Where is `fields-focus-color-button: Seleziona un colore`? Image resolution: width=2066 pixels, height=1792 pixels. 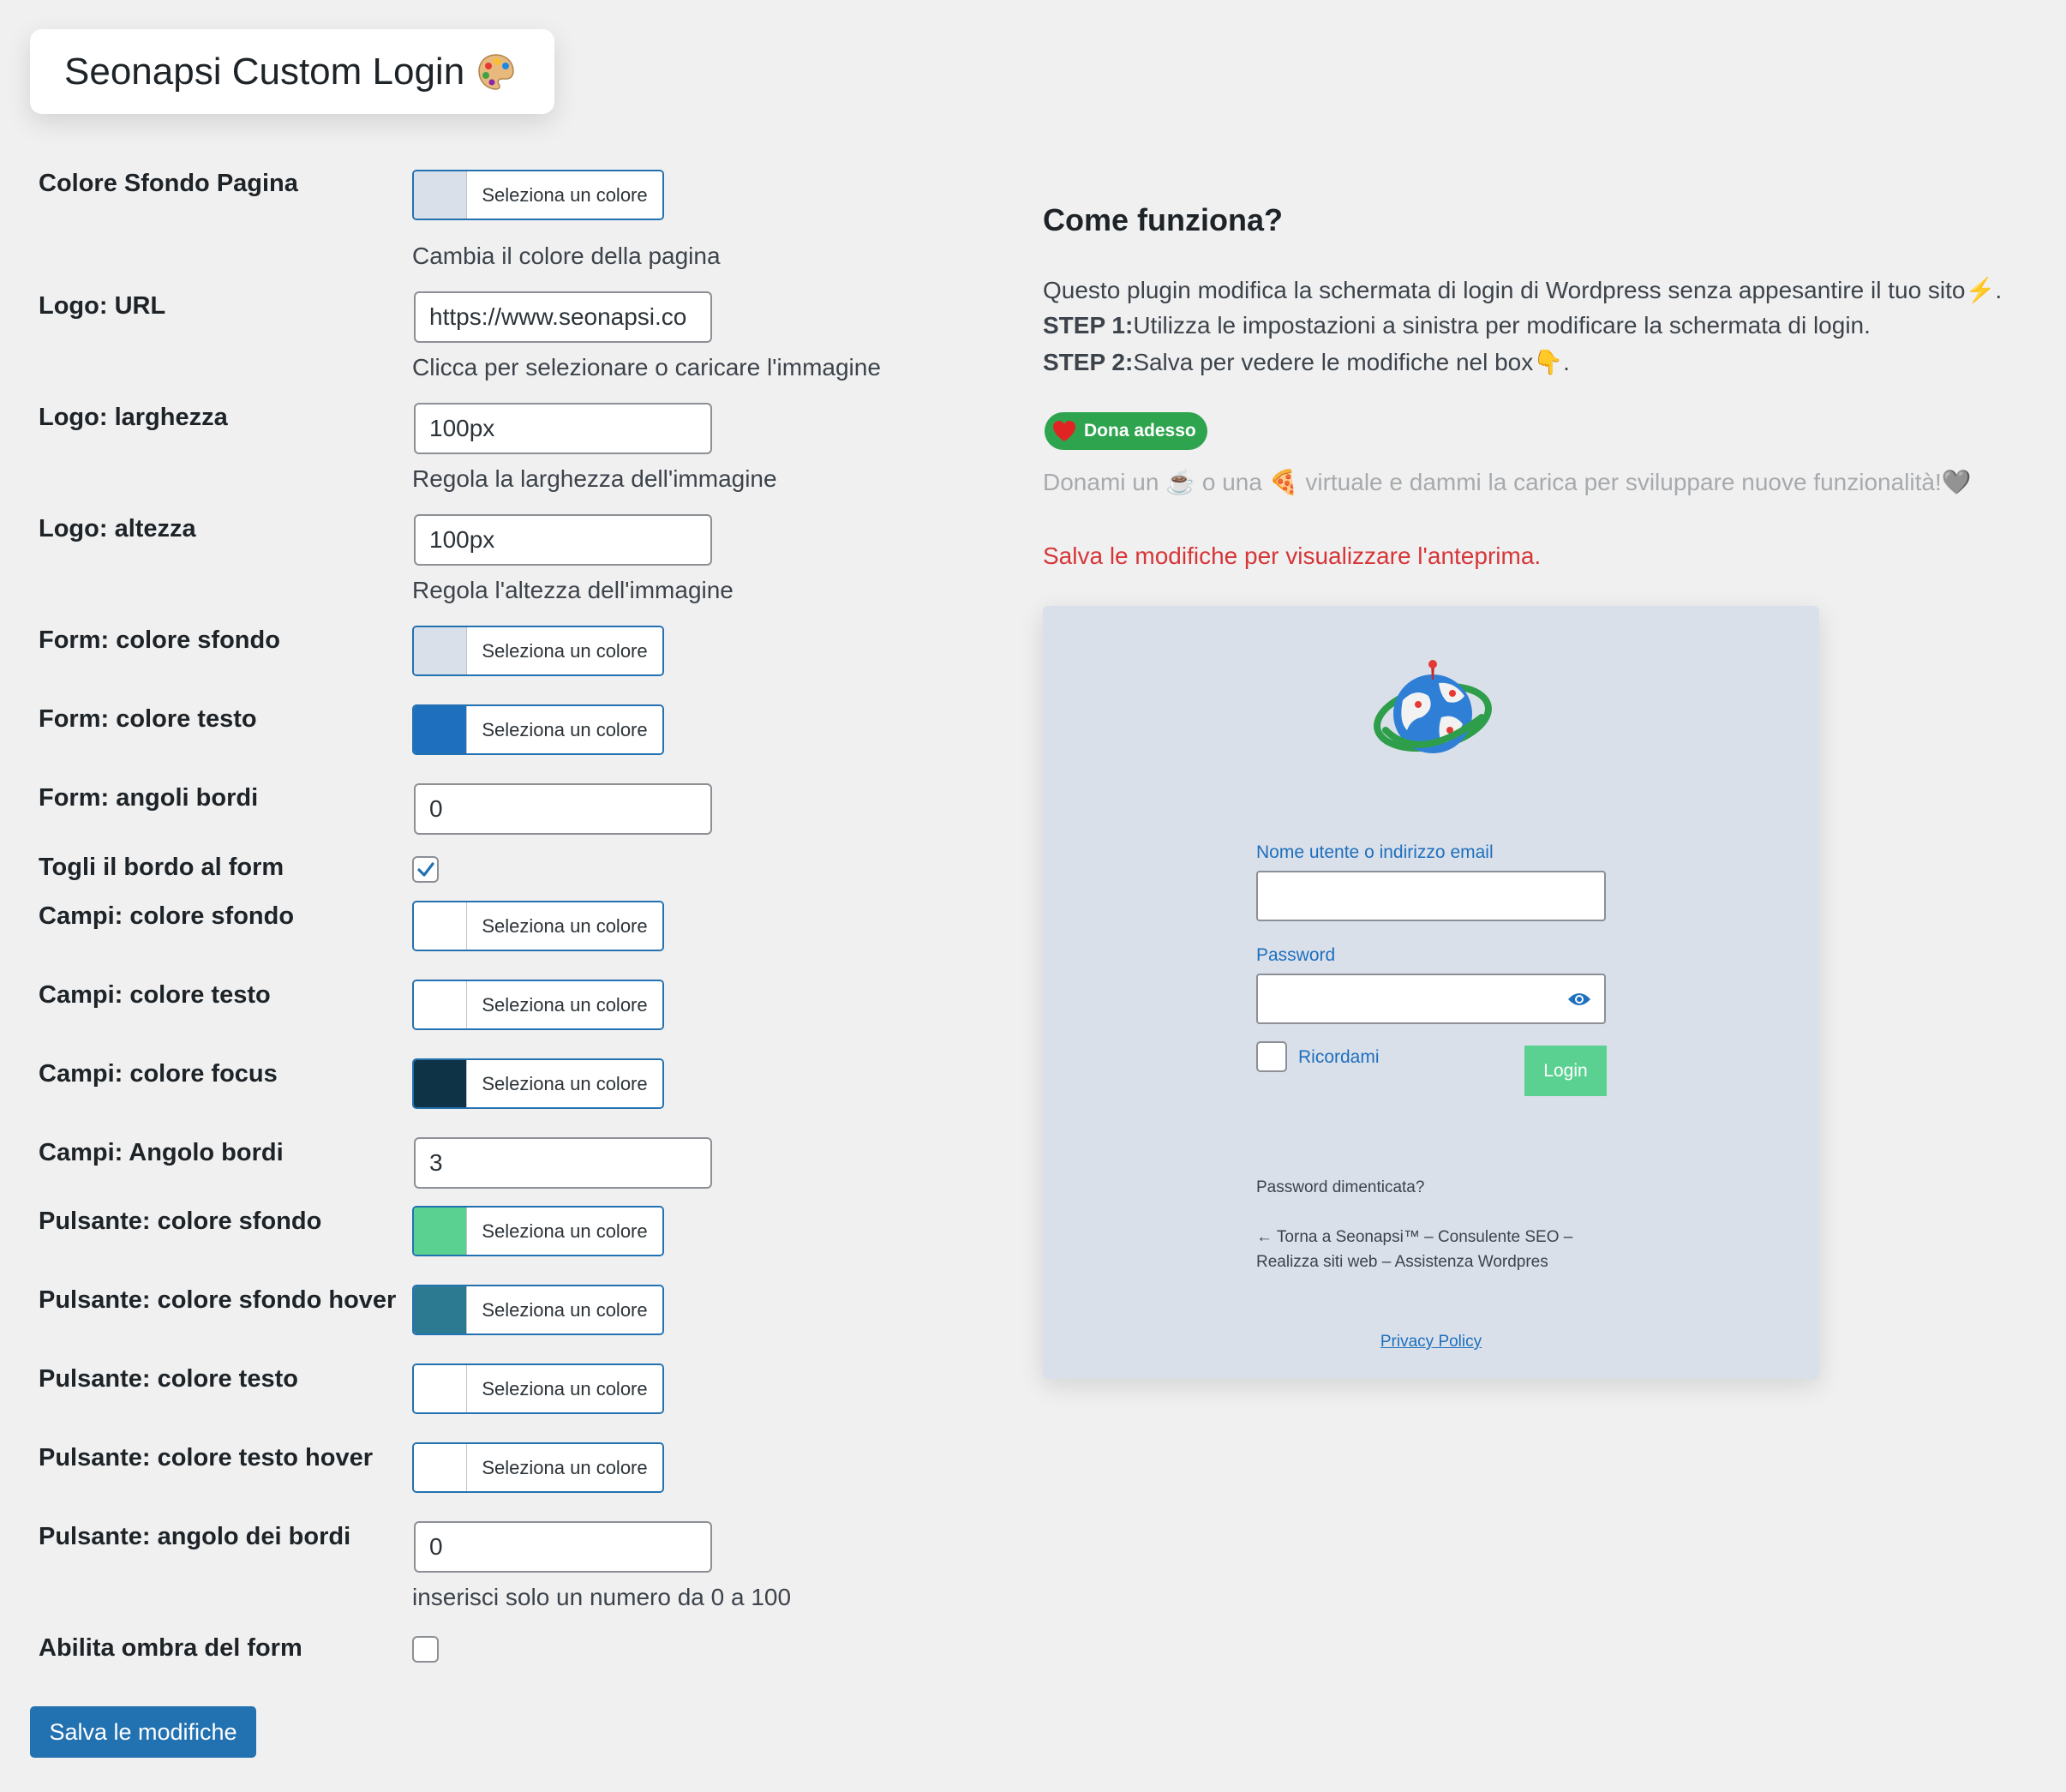
fields-focus-color-button: Seleziona un colore is located at coordinates (538, 1083).